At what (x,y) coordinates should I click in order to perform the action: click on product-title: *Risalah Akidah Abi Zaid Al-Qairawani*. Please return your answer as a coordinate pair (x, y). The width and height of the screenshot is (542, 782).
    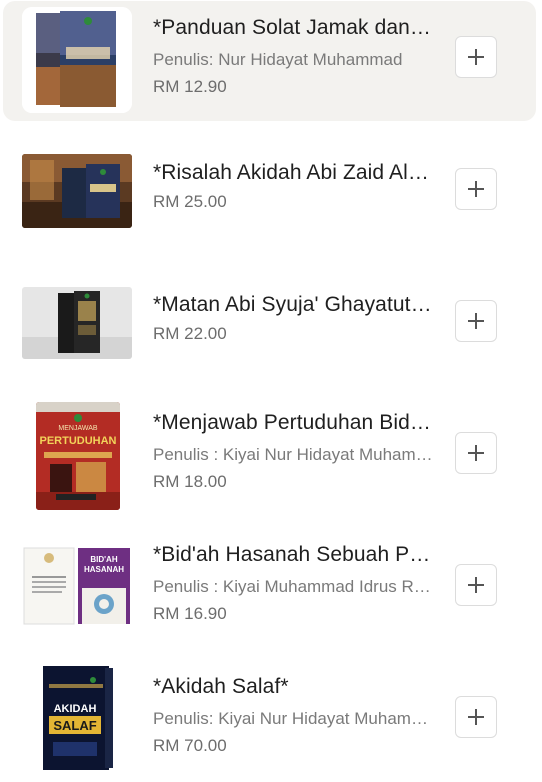
    Looking at the image, I should click on (293, 173).